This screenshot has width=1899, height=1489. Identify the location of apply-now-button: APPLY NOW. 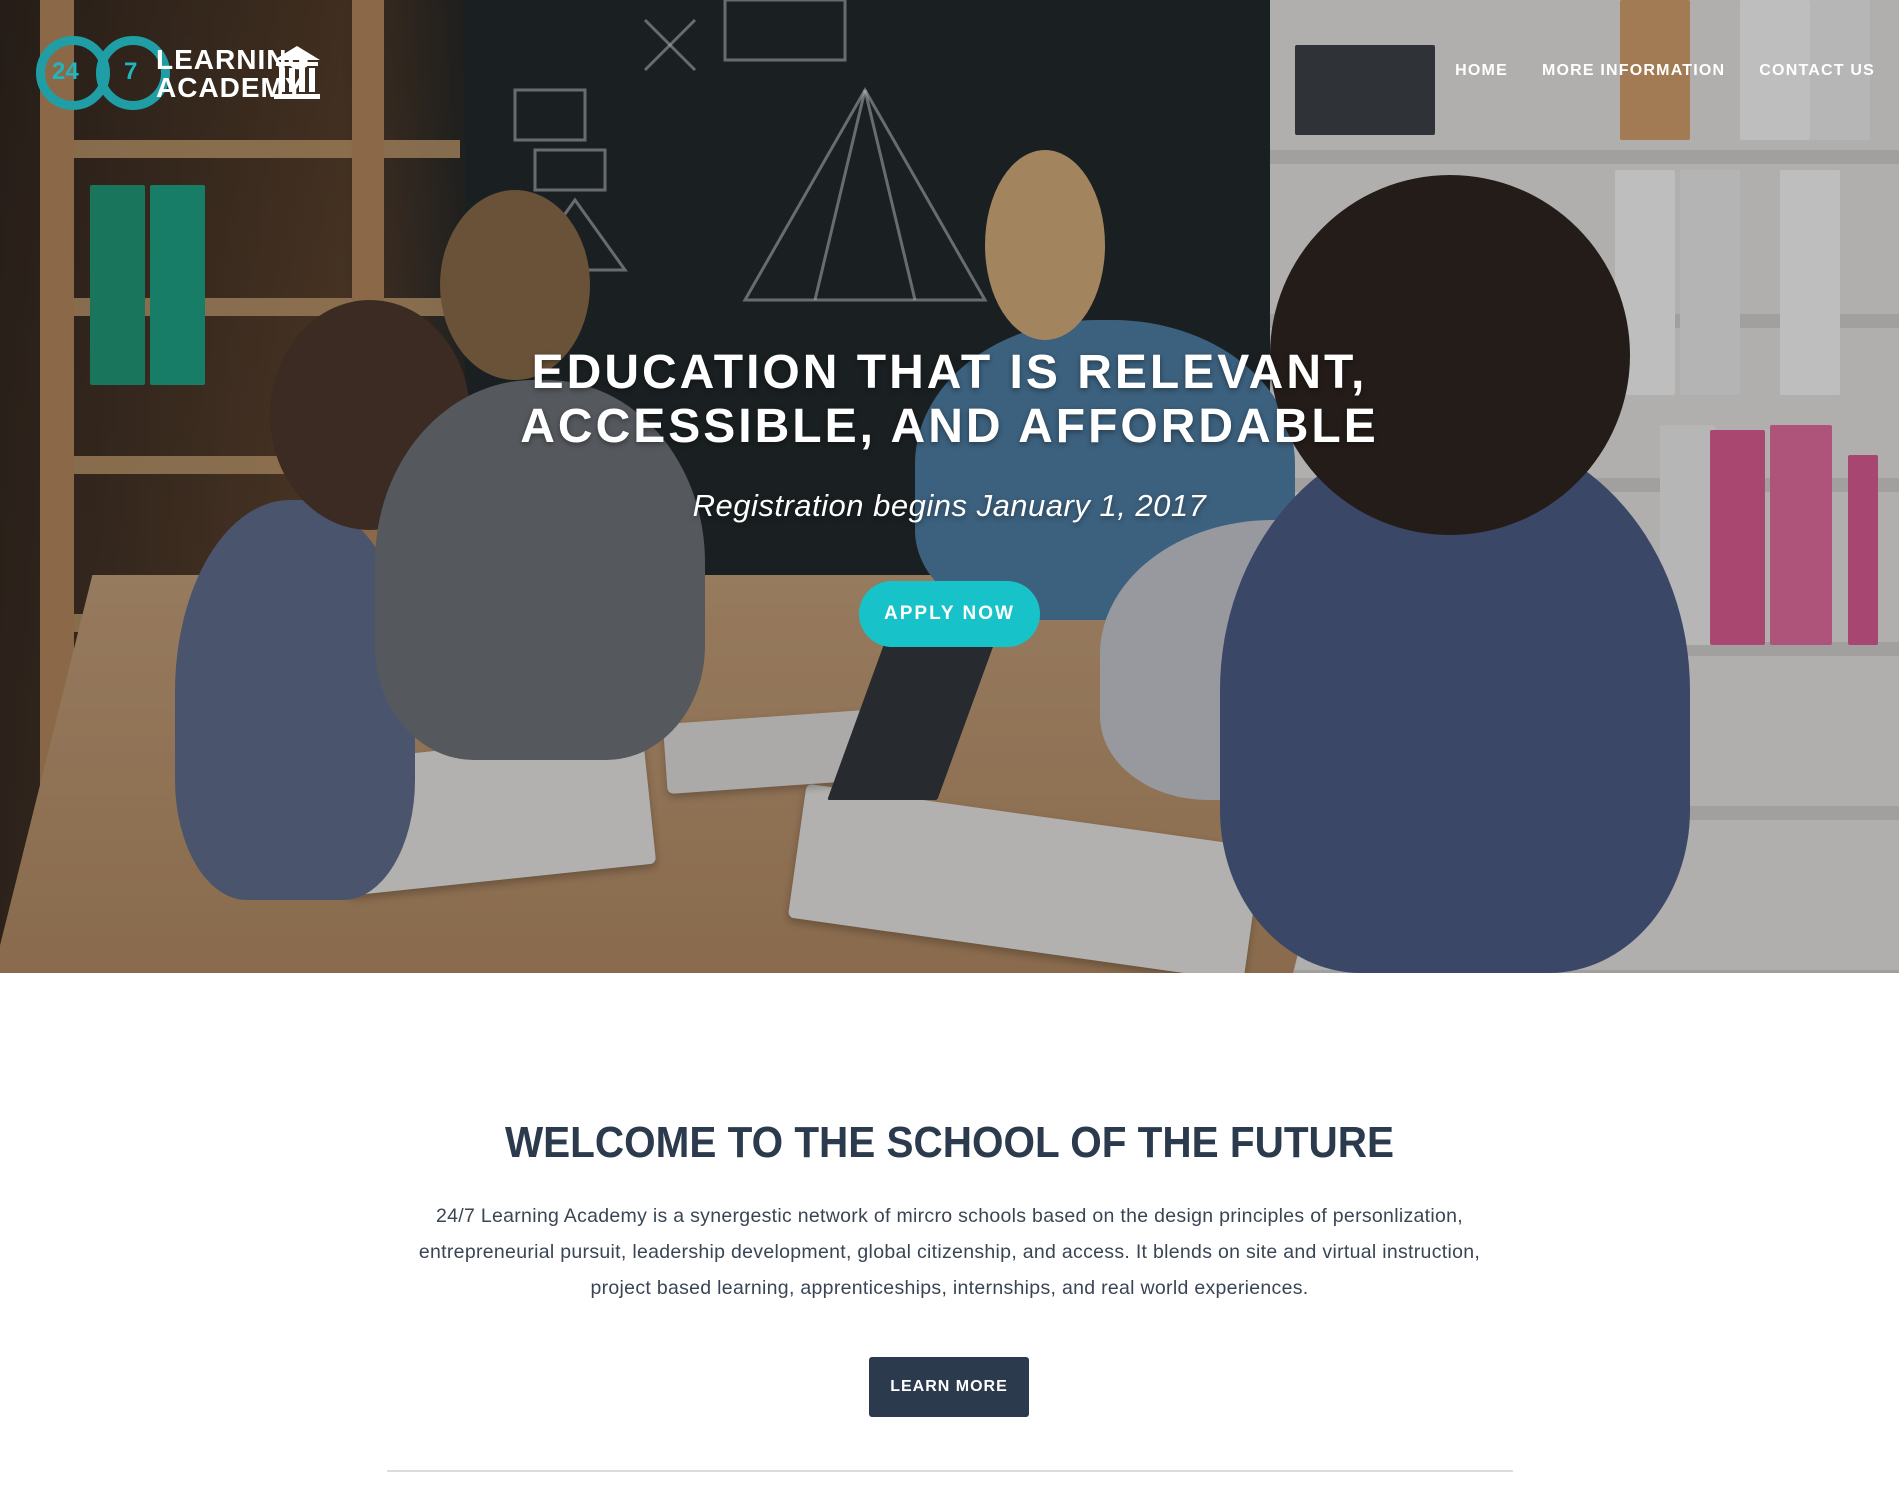
(949, 614).